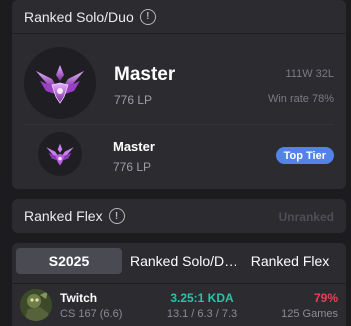 The width and height of the screenshot is (351, 326). Describe the element at coordinates (179, 124) in the screenshot. I see `divider` at that location.